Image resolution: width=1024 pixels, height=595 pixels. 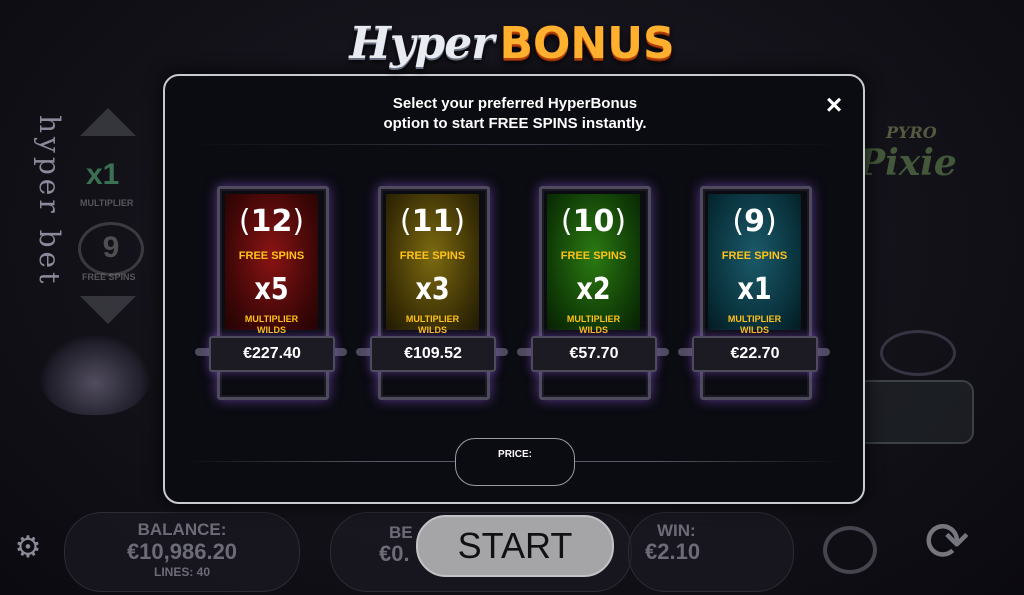 I want to click on price-bar: €227.40, so click(x=272, y=354).